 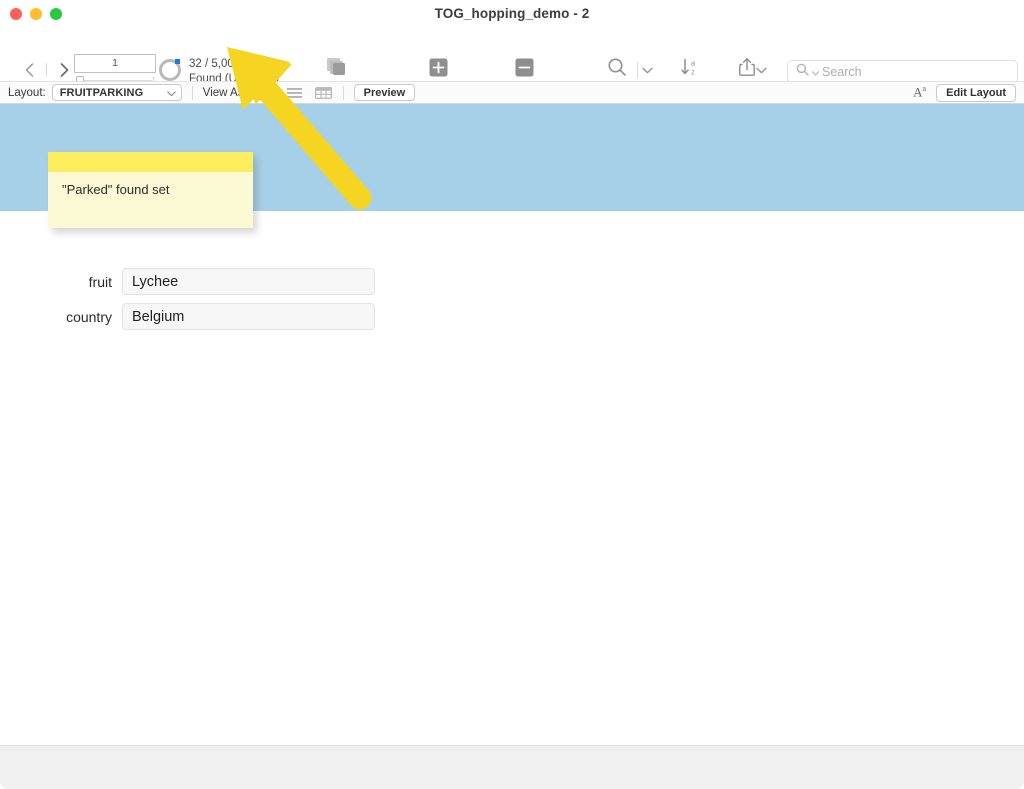 What do you see at coordinates (155, 281) in the screenshot?
I see `field-value-fruit: Lychee` at bounding box center [155, 281].